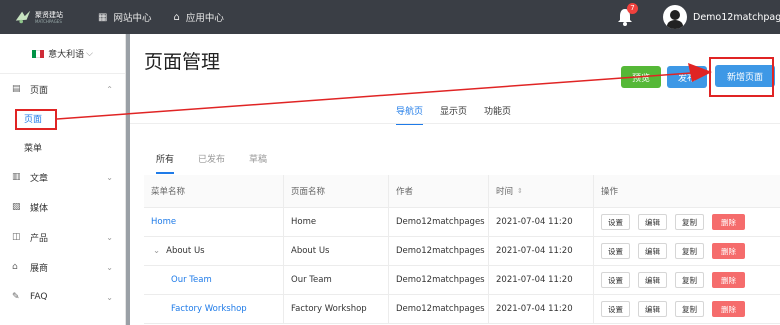  I want to click on tab-drafts: 草稿, so click(258, 163).